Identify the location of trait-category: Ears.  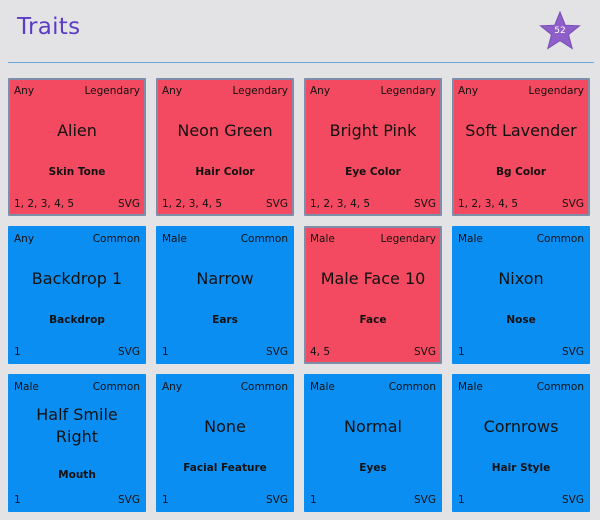
(225, 320).